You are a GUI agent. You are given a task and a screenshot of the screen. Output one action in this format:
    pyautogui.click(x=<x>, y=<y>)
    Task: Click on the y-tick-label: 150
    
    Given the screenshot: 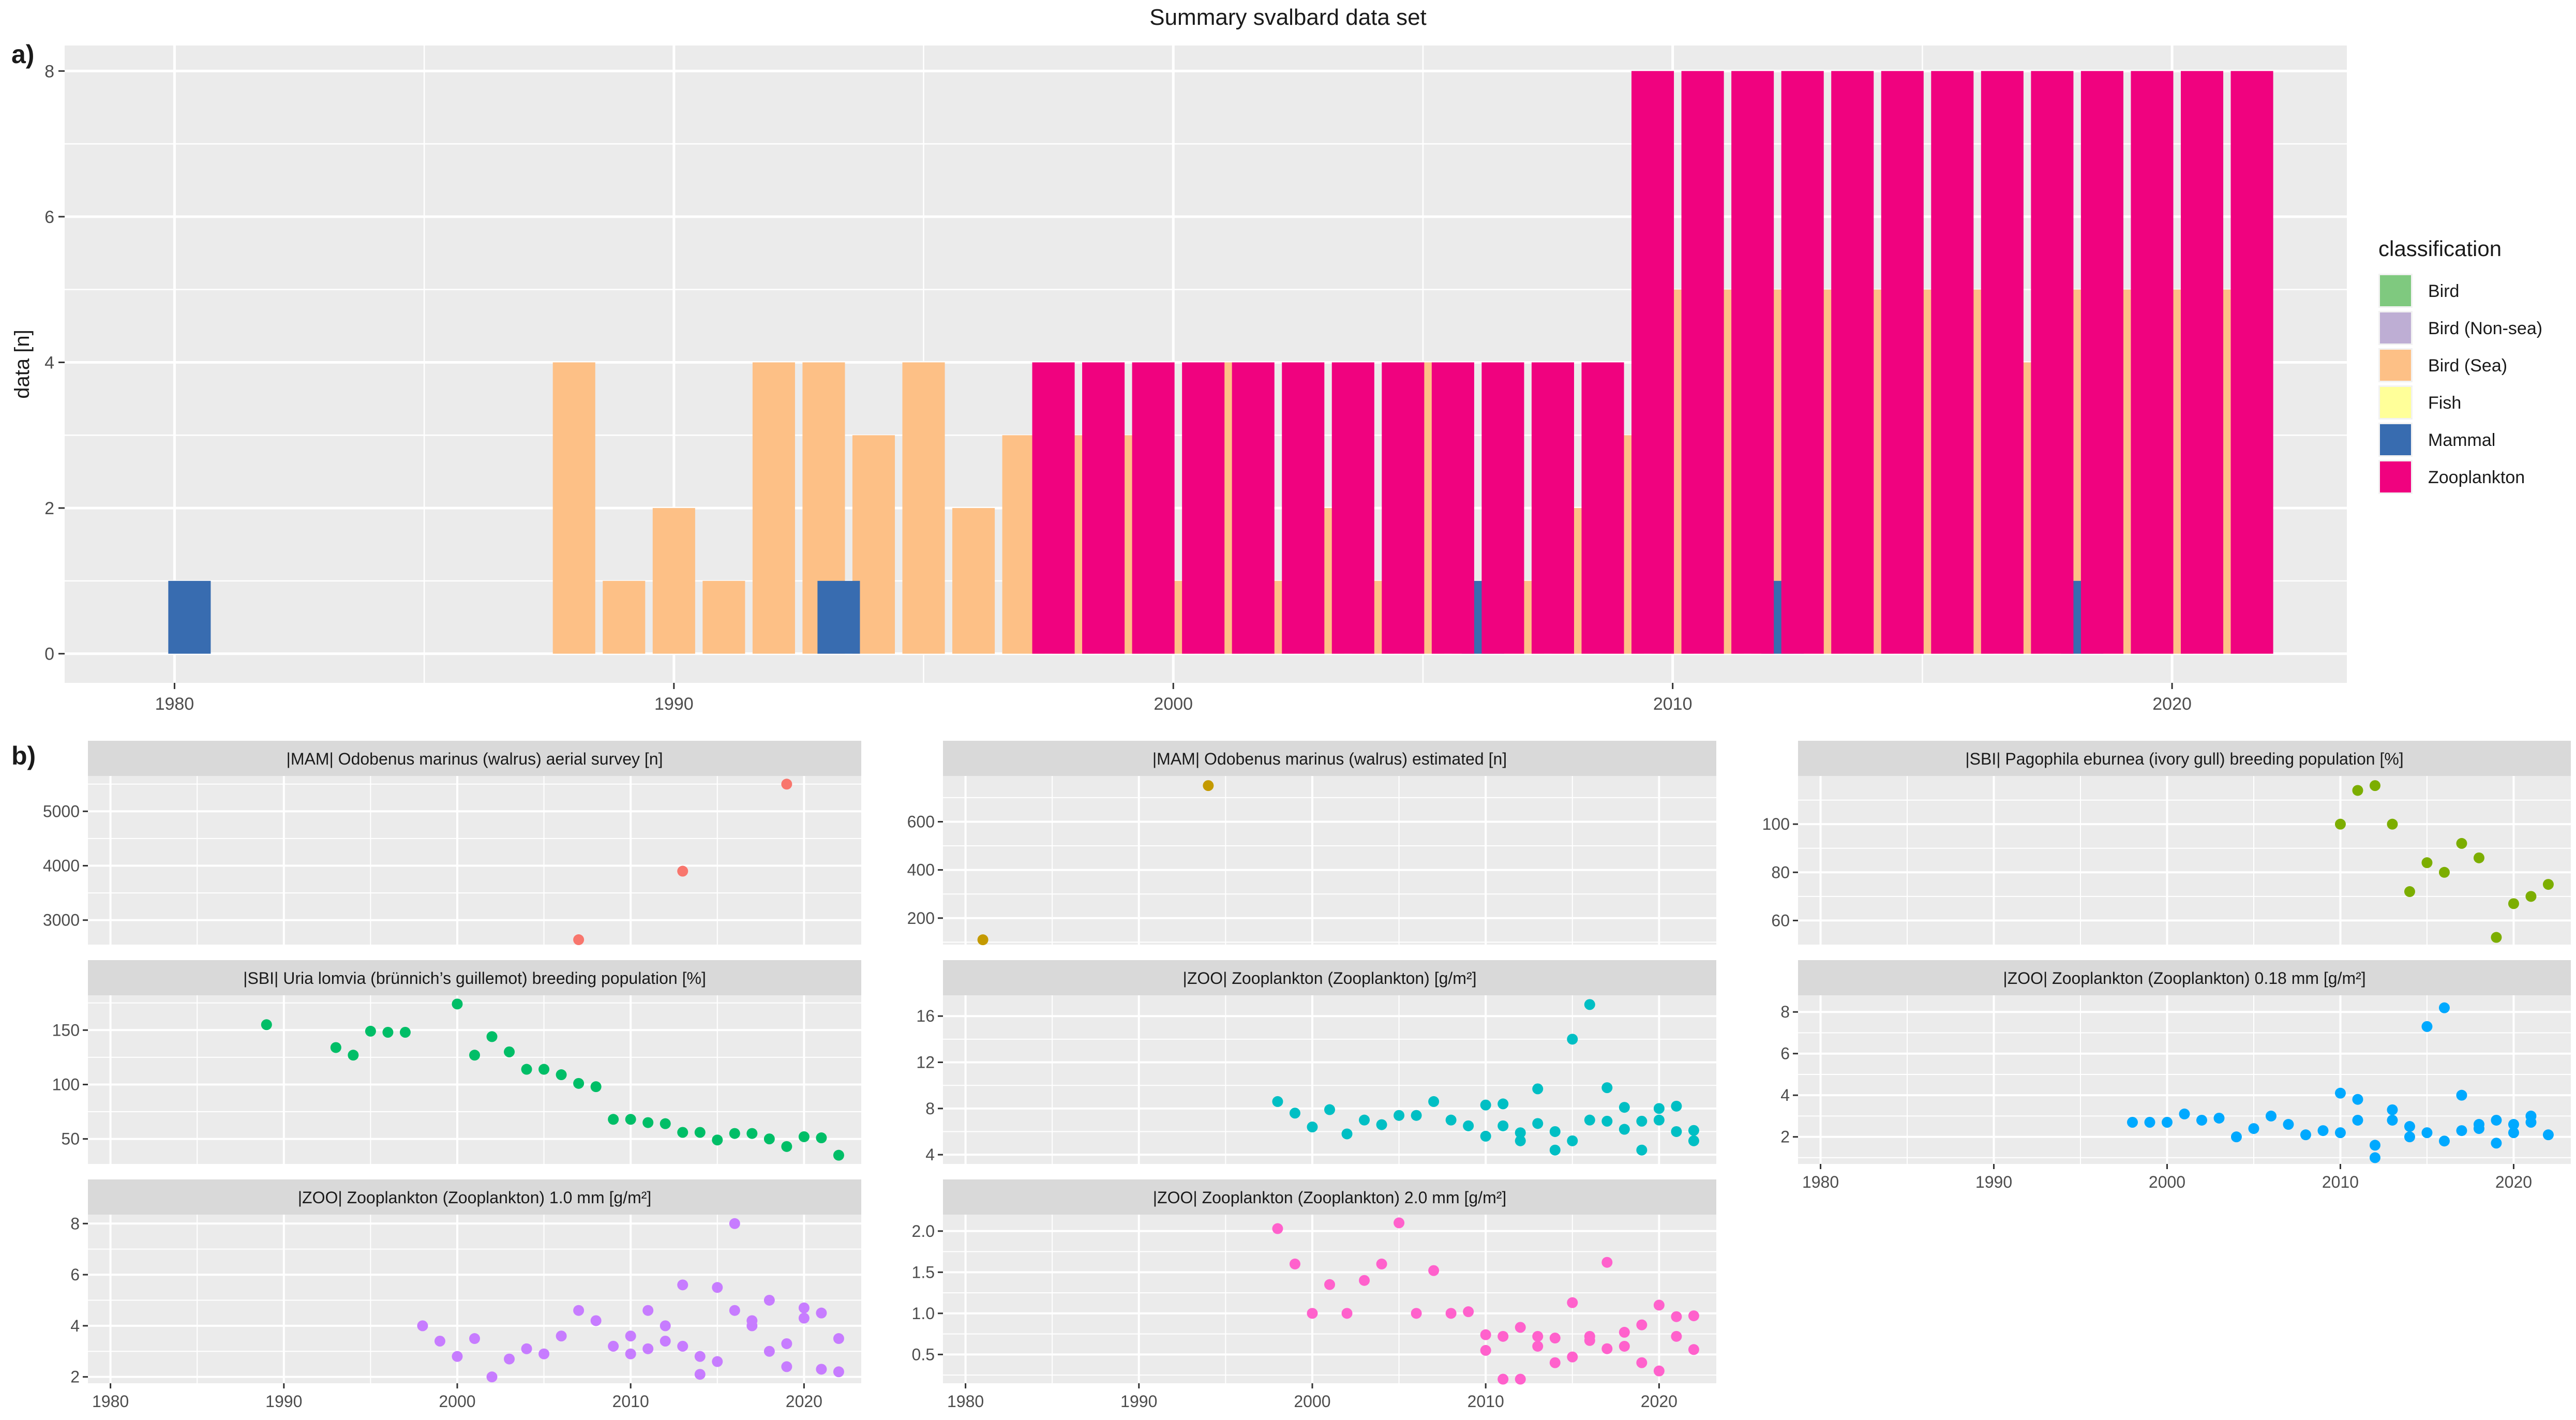 What is the action you would take?
    pyautogui.click(x=66, y=1030)
    